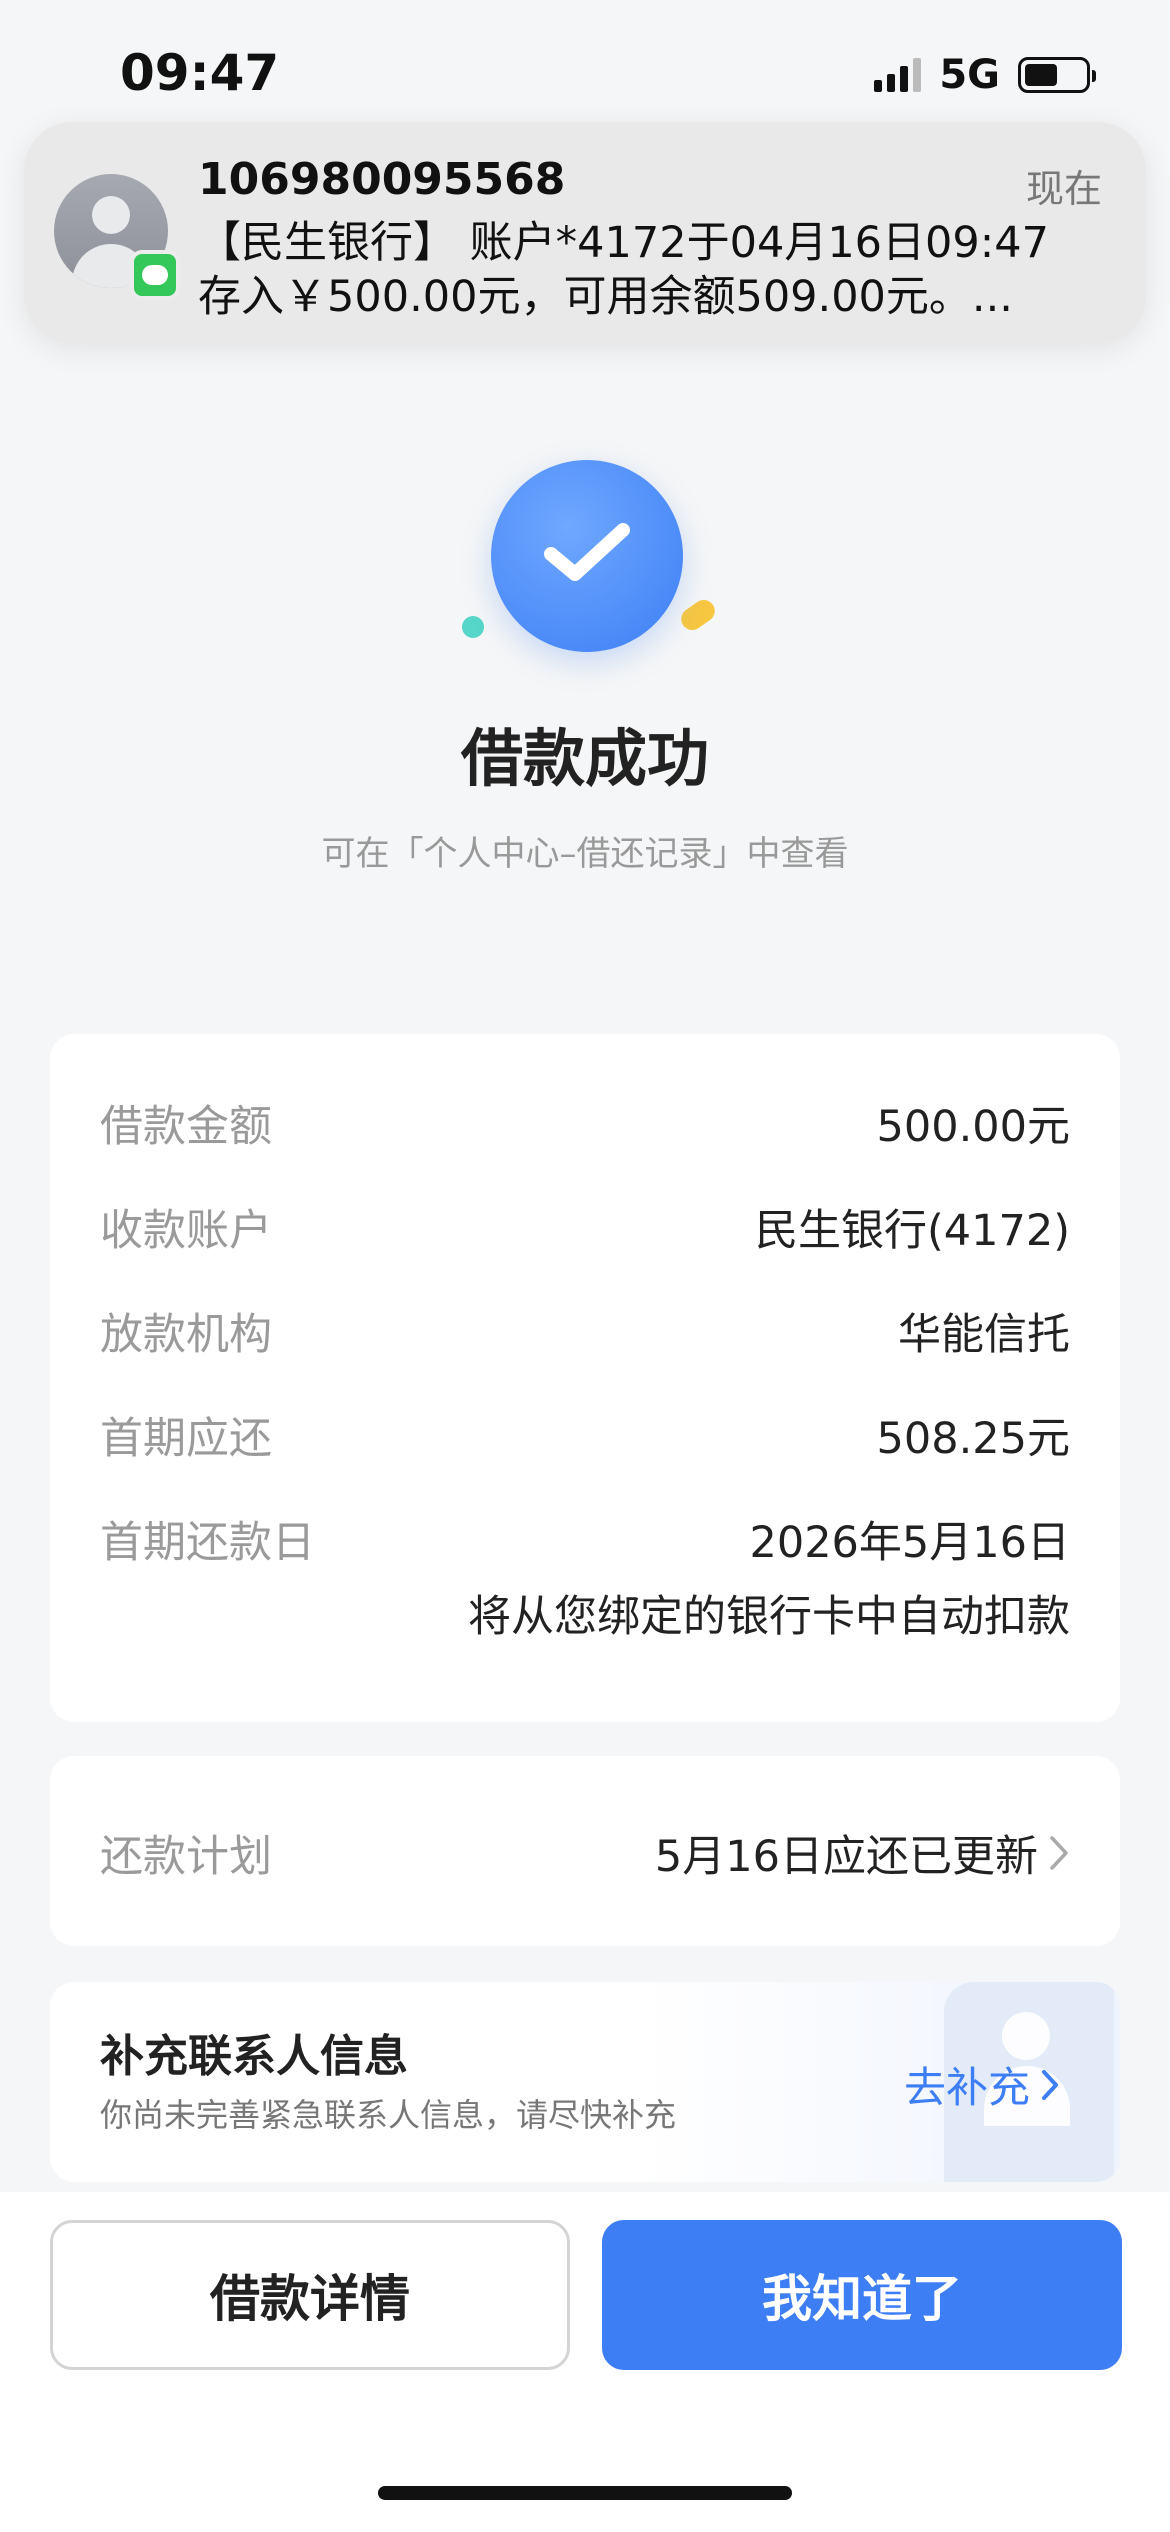 This screenshot has height=2532, width=1170. What do you see at coordinates (585, 2082) in the screenshot?
I see `contact-info-card: 补充联系人信息 你尚未完善紧急联系人信息，请尽快补充 去补充` at bounding box center [585, 2082].